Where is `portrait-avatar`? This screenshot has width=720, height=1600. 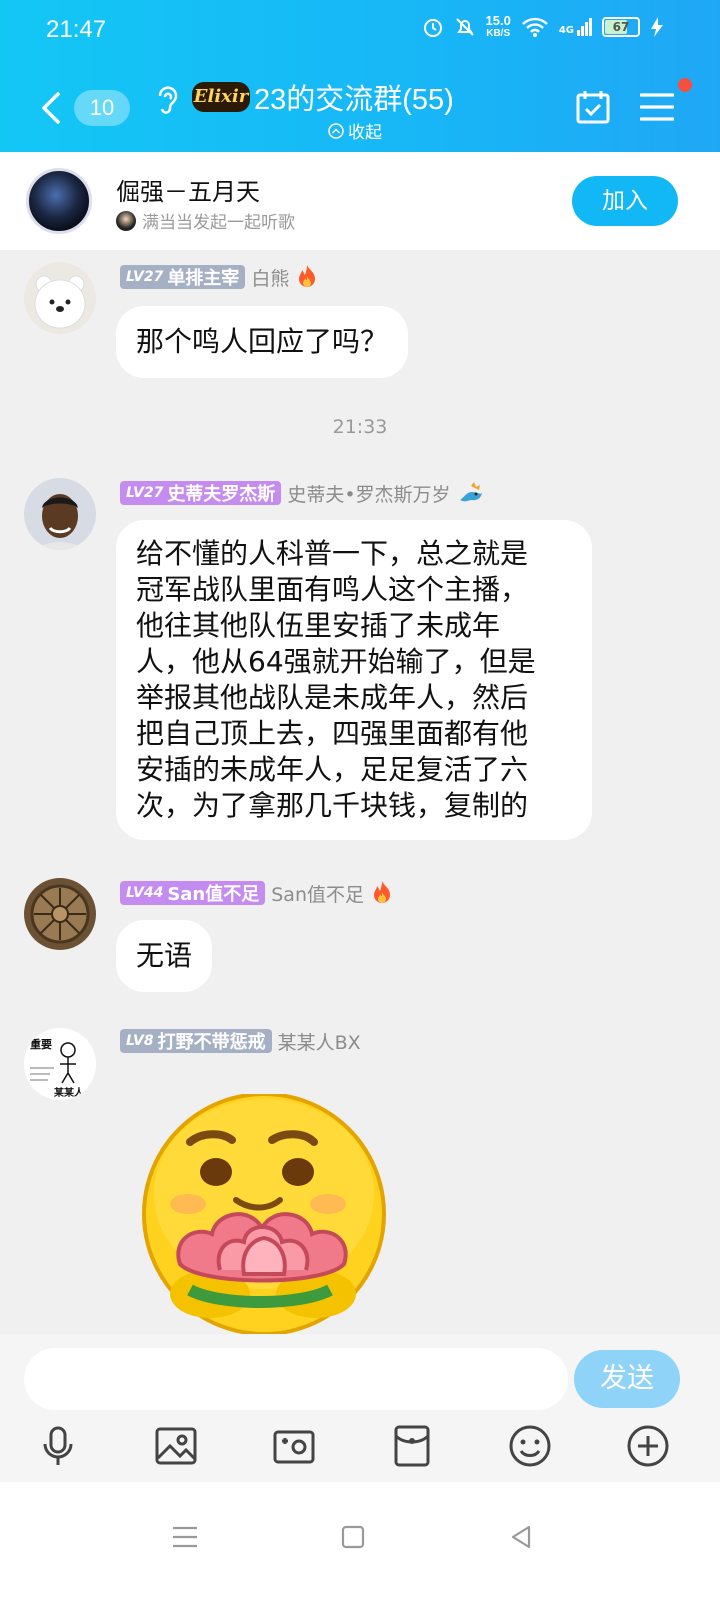 portrait-avatar is located at coordinates (60, 514).